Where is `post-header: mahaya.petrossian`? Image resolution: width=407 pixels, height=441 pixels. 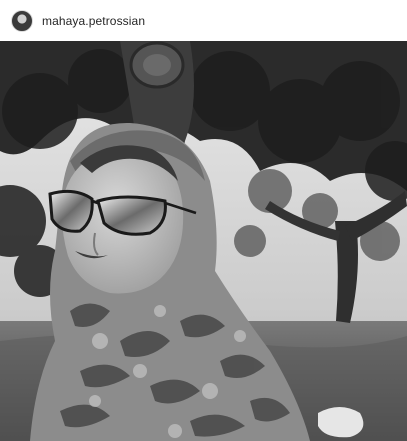
post-header: mahaya.petrossian is located at coordinates (203, 20).